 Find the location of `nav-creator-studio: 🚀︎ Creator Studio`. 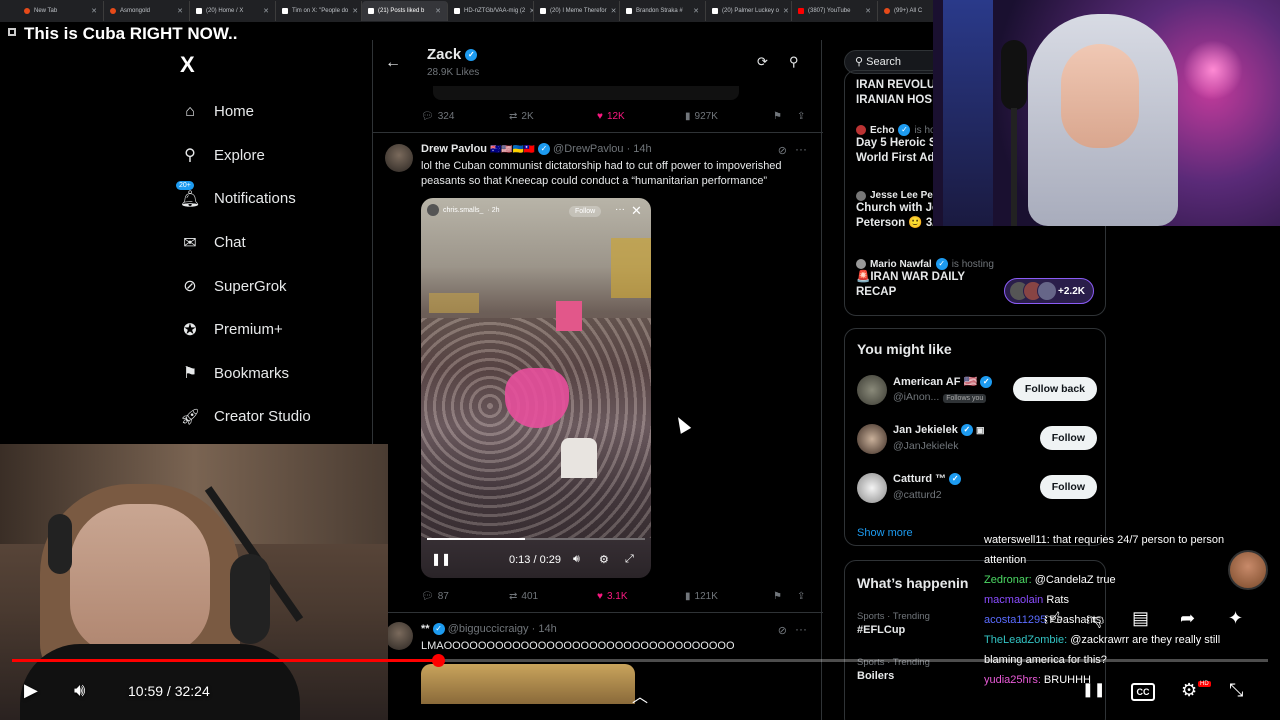

nav-creator-studio: 🚀︎ Creator Studio is located at coordinates (245, 417).